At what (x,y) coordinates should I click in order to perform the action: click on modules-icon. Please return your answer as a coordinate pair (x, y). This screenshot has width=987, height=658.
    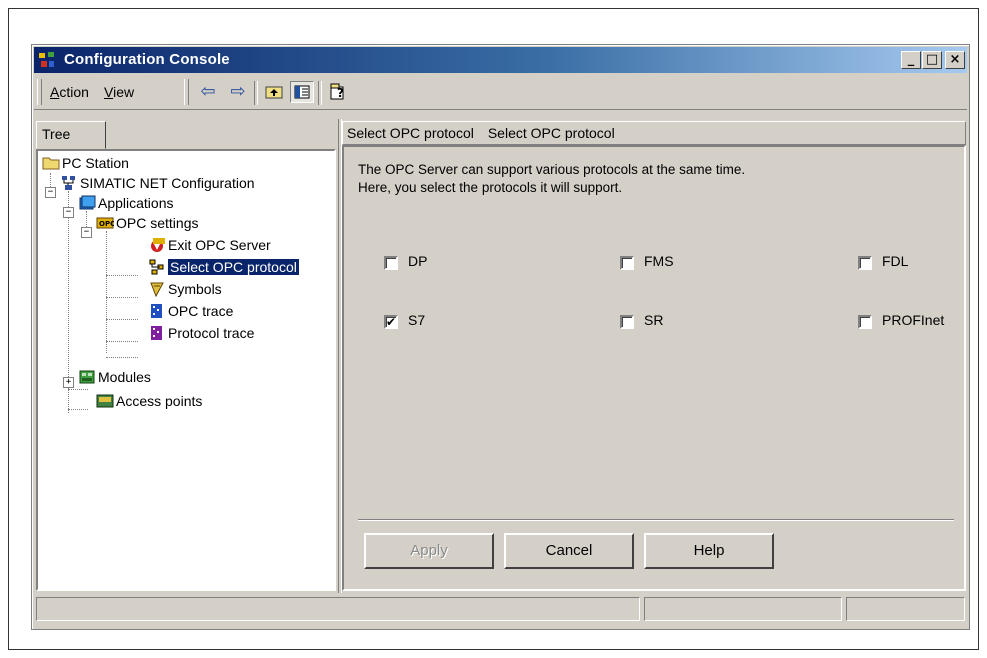
    Looking at the image, I should click on (87, 377).